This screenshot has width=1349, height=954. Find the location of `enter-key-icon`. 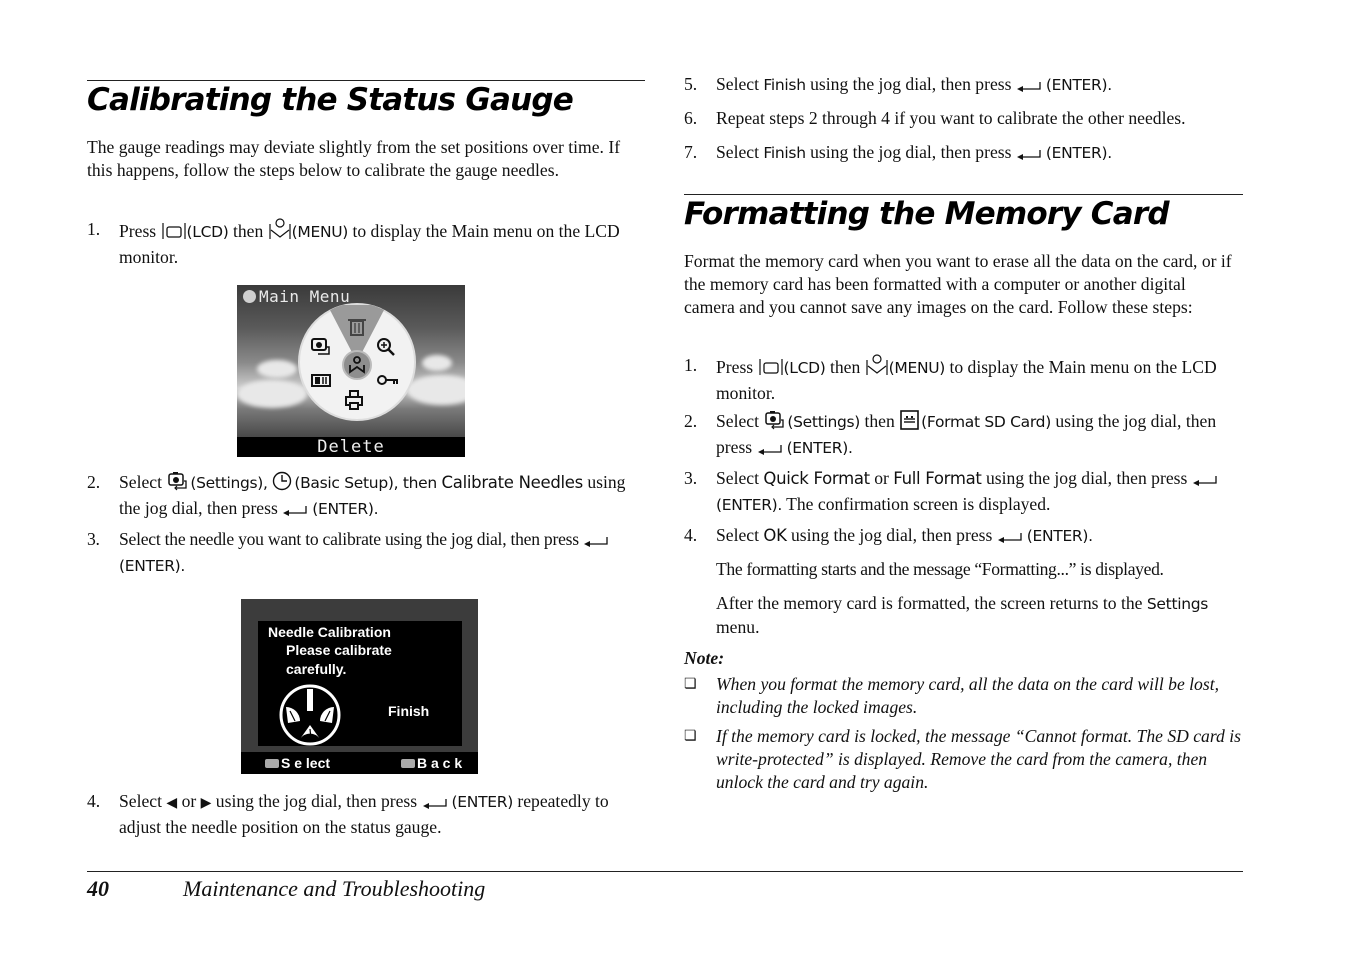

enter-key-icon is located at coordinates (272, 763).